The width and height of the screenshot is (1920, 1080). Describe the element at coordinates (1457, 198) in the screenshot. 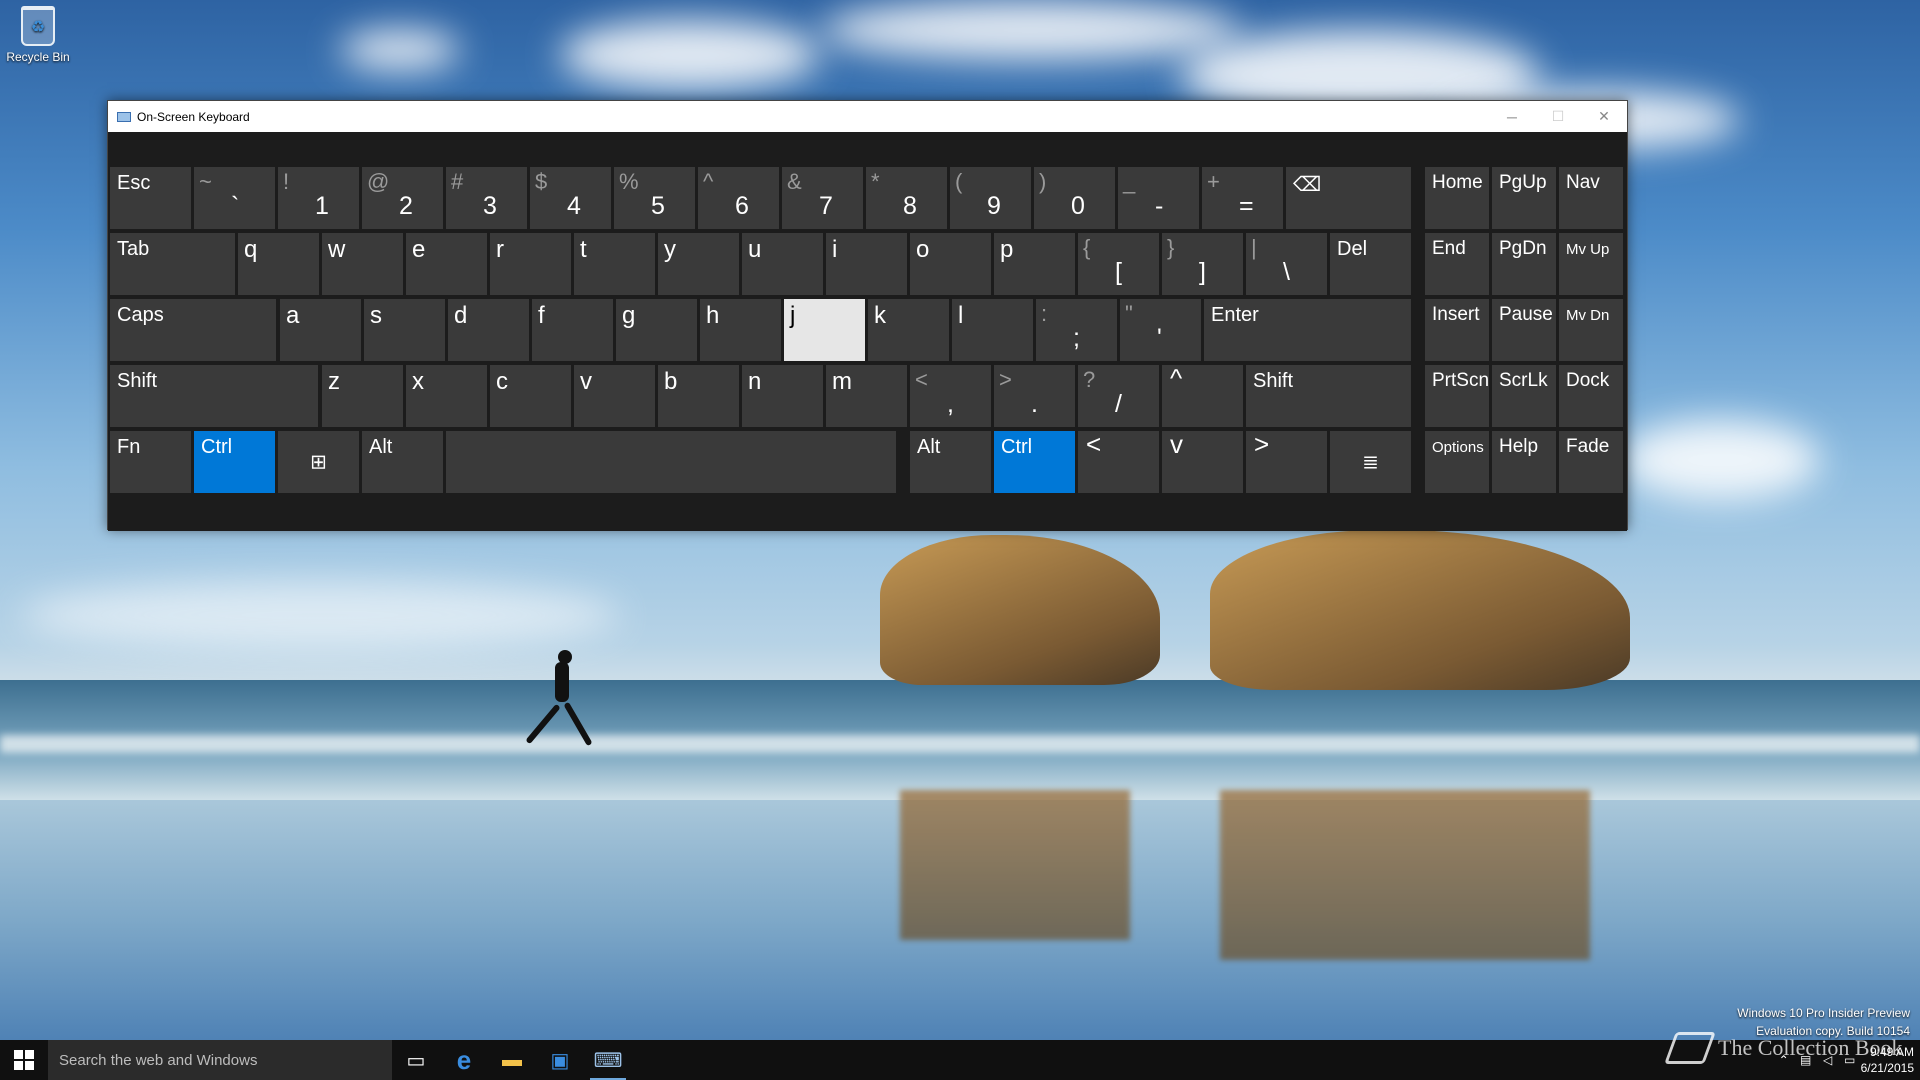

I see `key-home: Home` at that location.